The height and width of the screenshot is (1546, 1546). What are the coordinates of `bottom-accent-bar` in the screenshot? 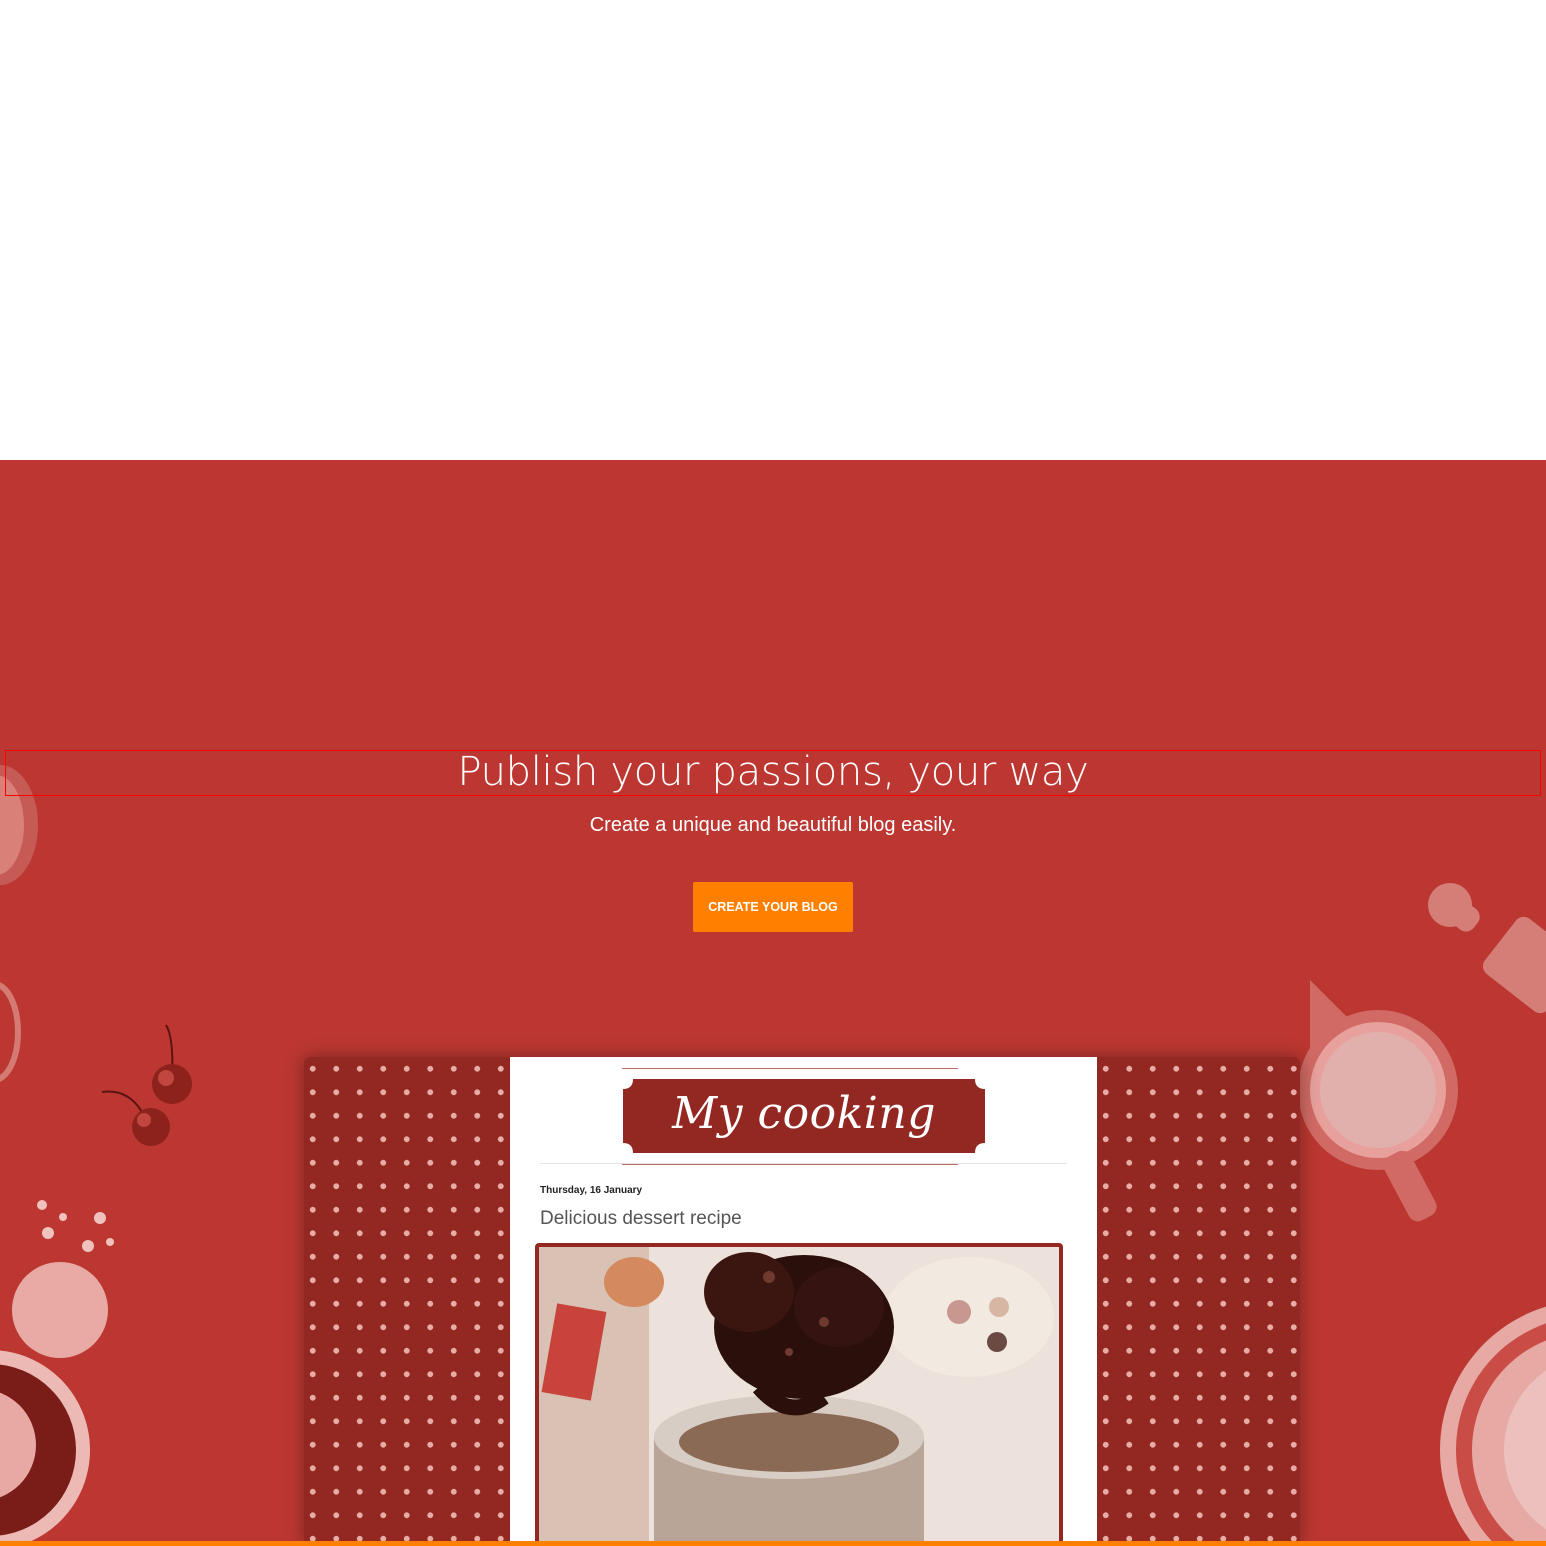 It's located at (773, 1543).